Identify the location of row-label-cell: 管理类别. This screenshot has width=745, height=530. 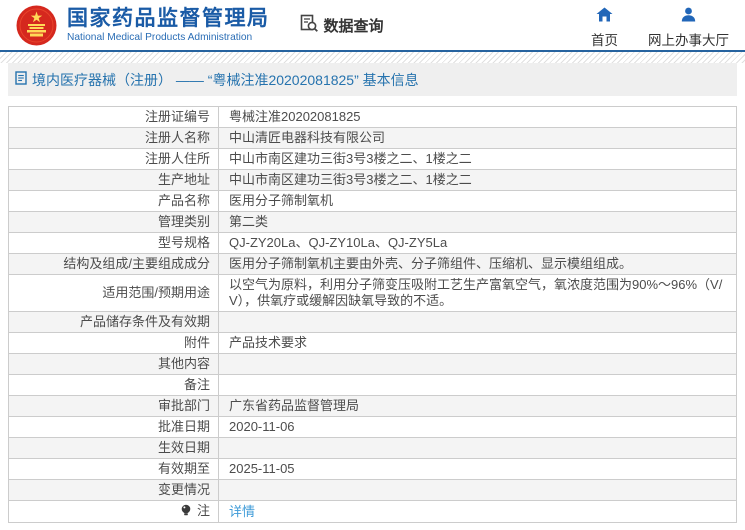
(113, 222).